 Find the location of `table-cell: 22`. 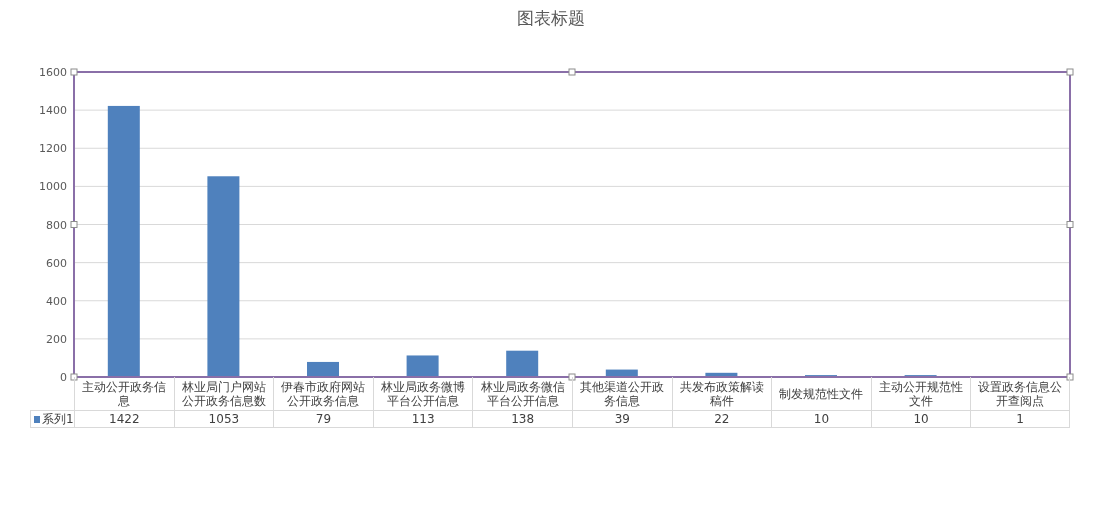

table-cell: 22 is located at coordinates (721, 419).